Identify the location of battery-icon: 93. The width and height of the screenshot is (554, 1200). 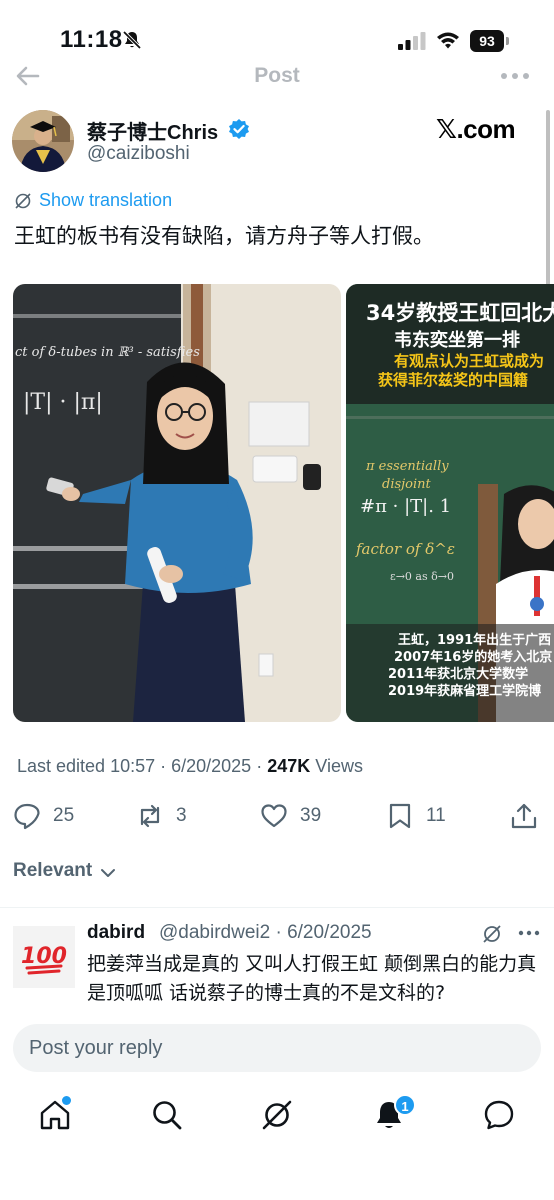
(490, 41).